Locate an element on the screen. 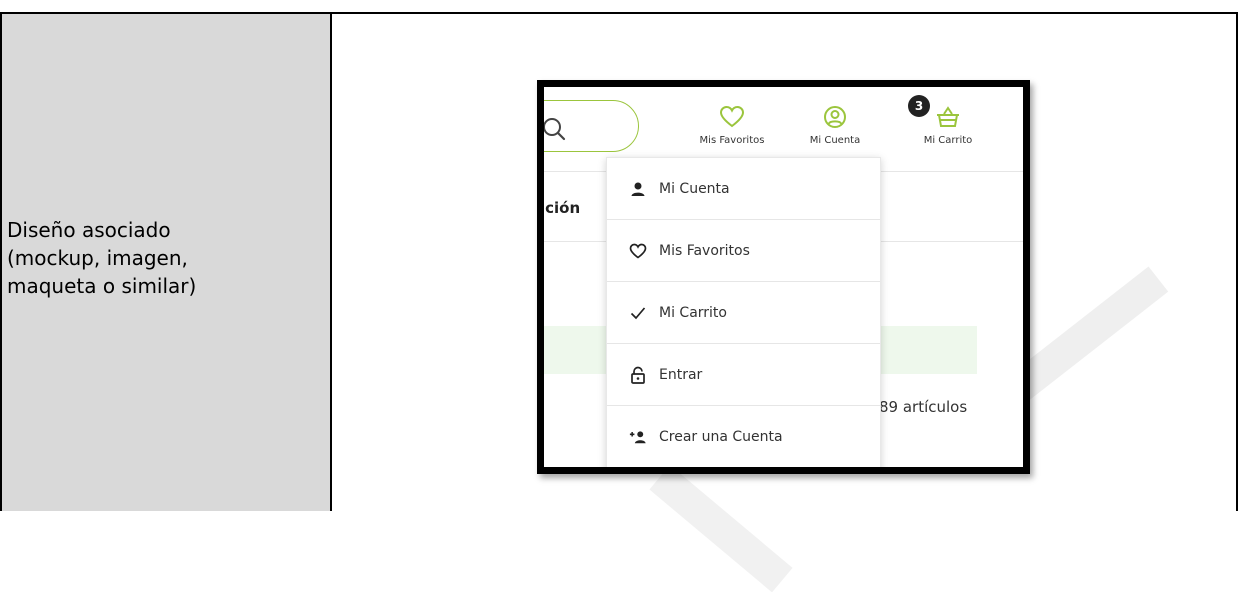 This screenshot has height=592, width=1238. cart-label: Mi Carrito is located at coordinates (948, 140).